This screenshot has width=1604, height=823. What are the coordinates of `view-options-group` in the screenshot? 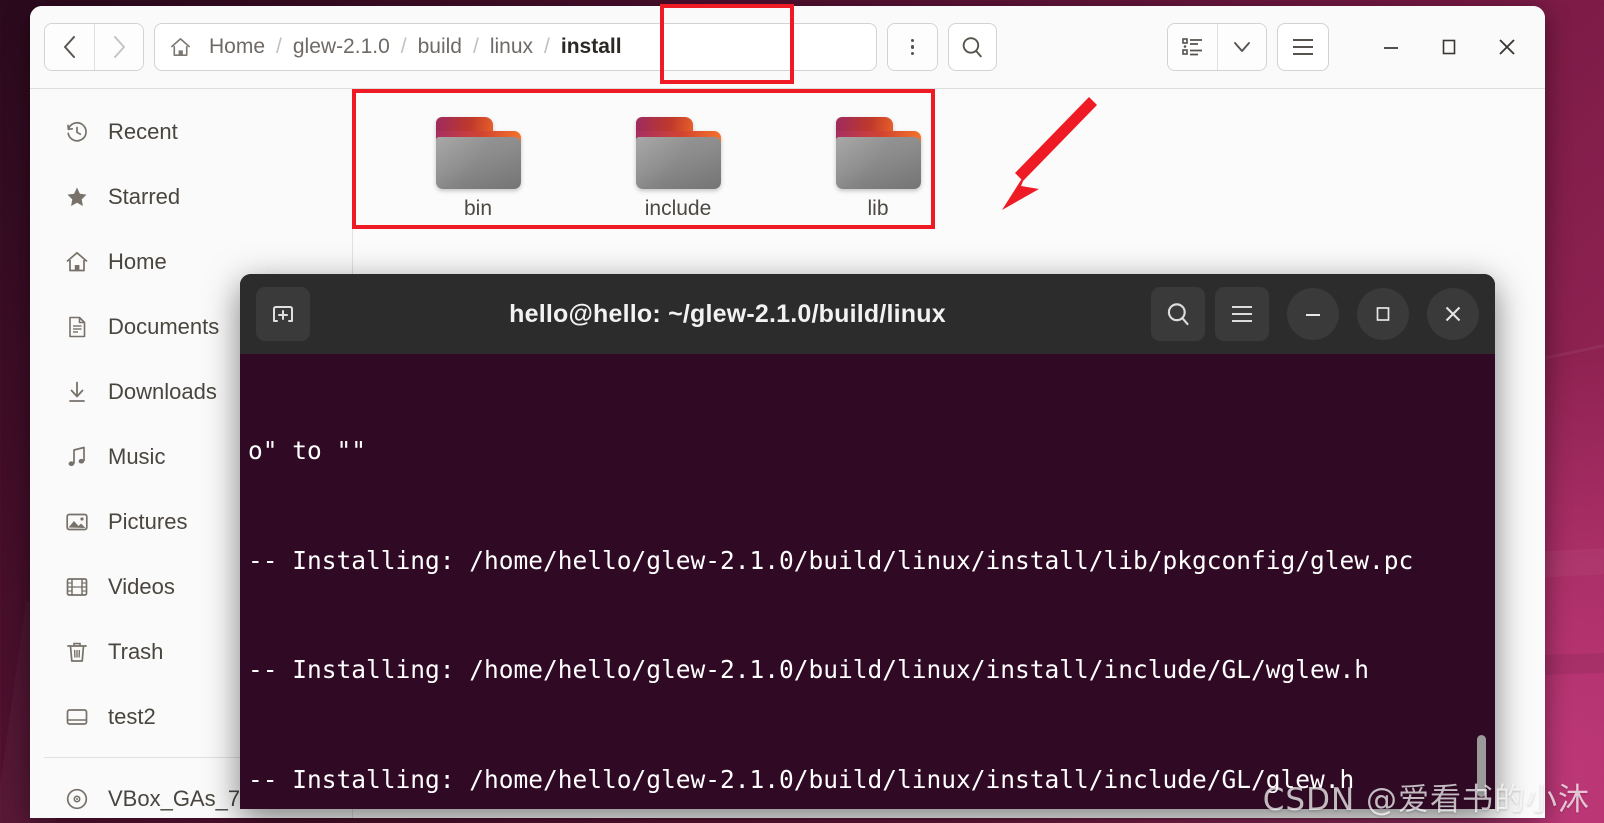 It's located at (1217, 47).